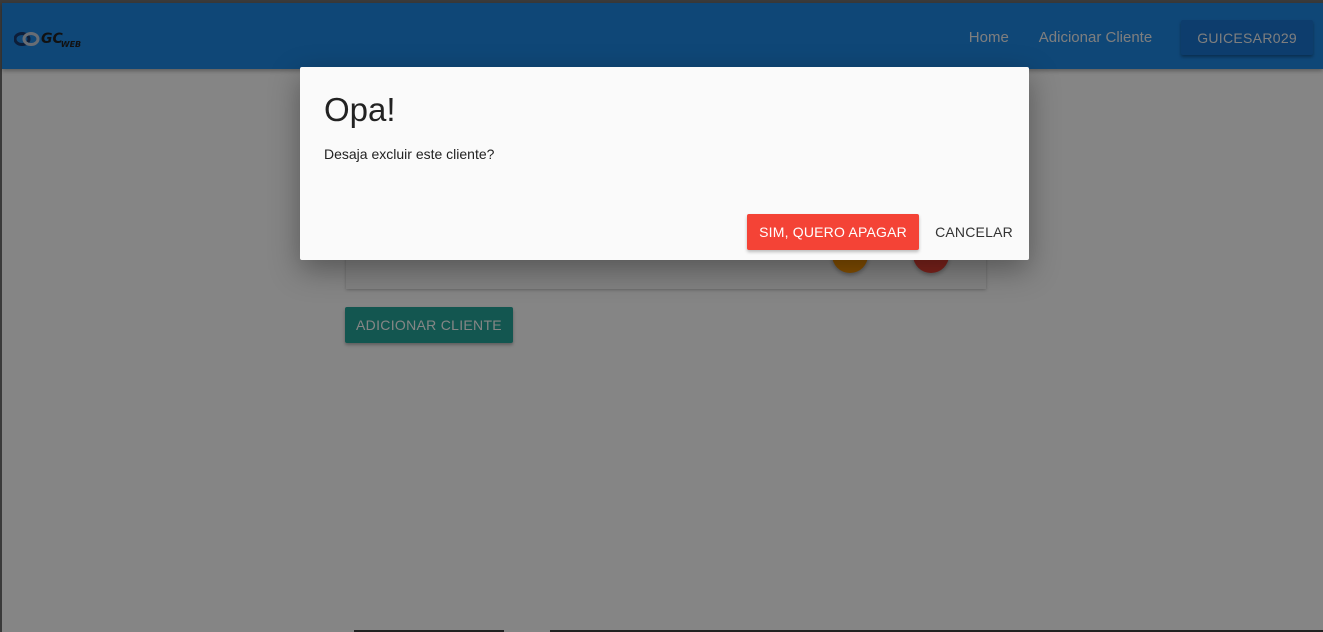 The height and width of the screenshot is (632, 1323). Describe the element at coordinates (833, 232) in the screenshot. I see `confirm-delete-button: SIM, QUERO APAGAR` at that location.